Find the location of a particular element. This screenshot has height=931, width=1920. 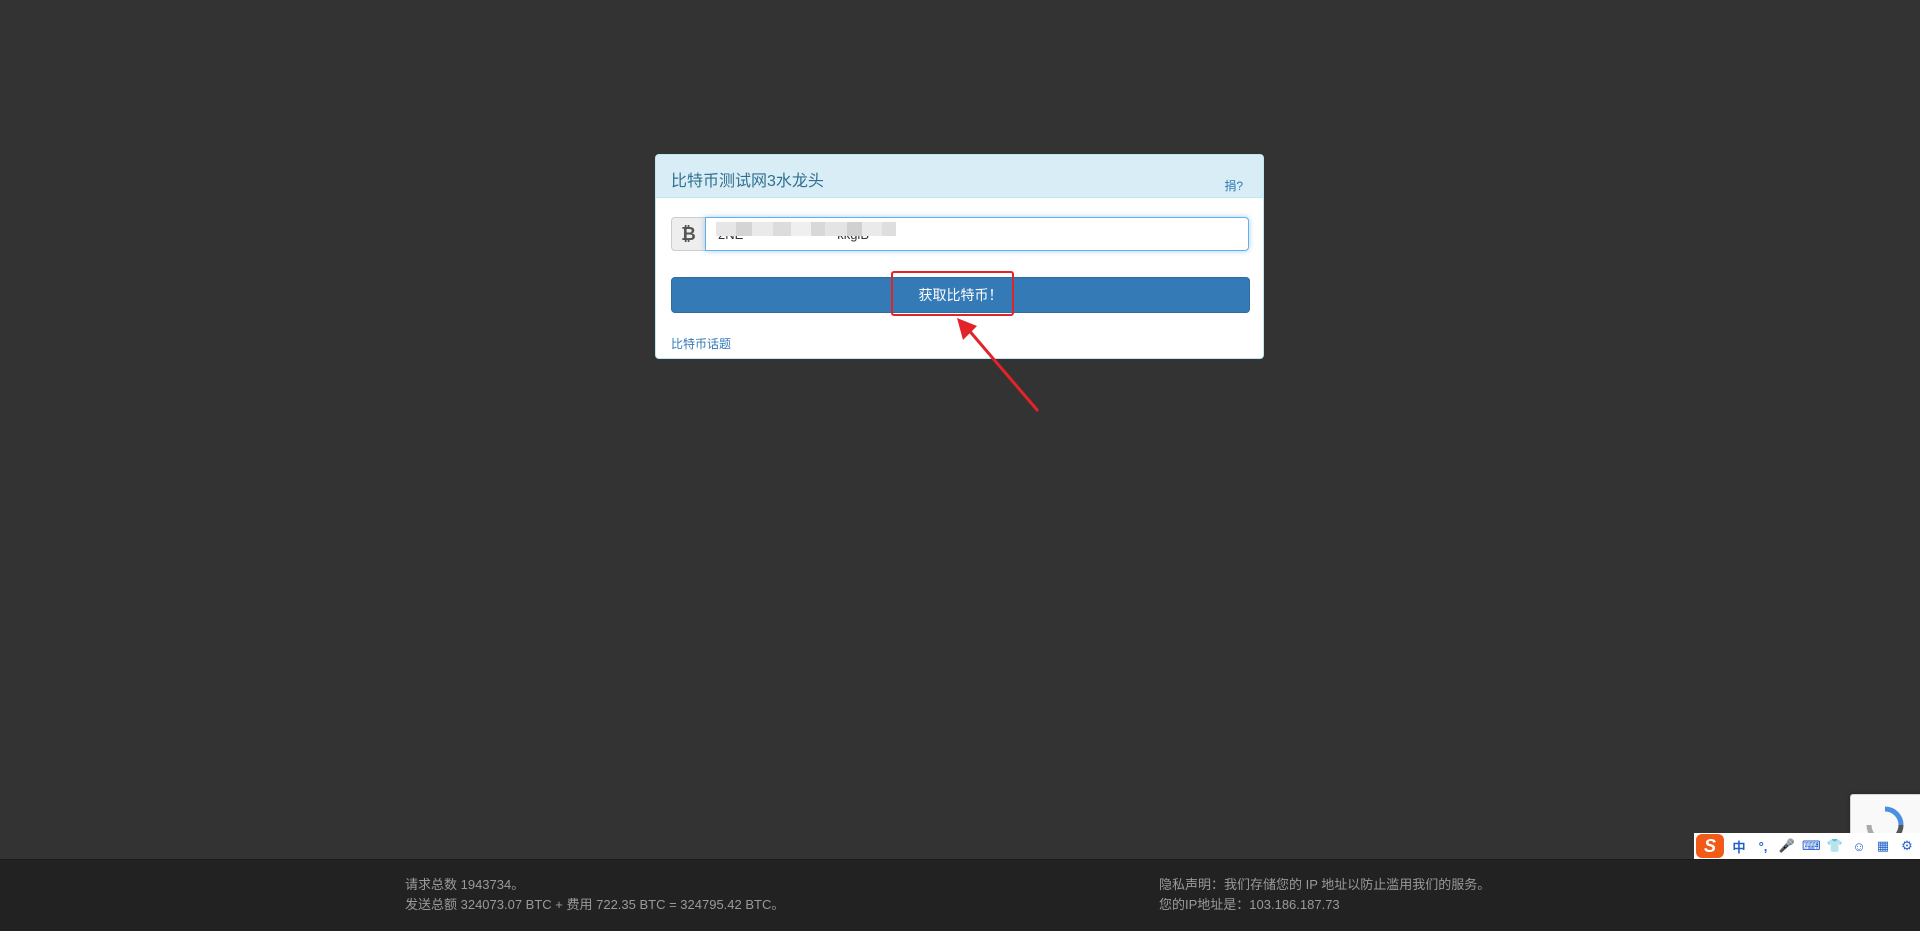

ime-toolbox-icon: ▦ is located at coordinates (1883, 846).